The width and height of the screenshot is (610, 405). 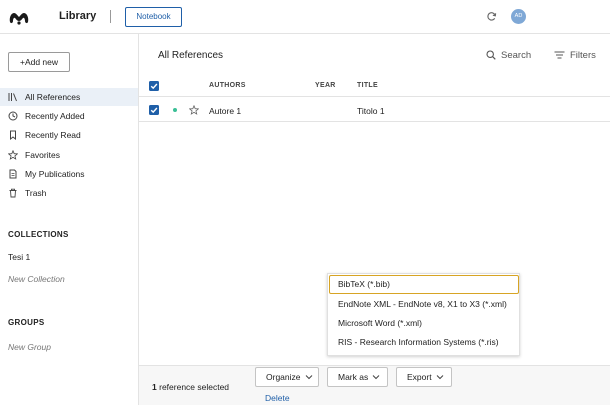 What do you see at coordinates (36, 193) in the screenshot?
I see `sidebar-item-label: Trash` at bounding box center [36, 193].